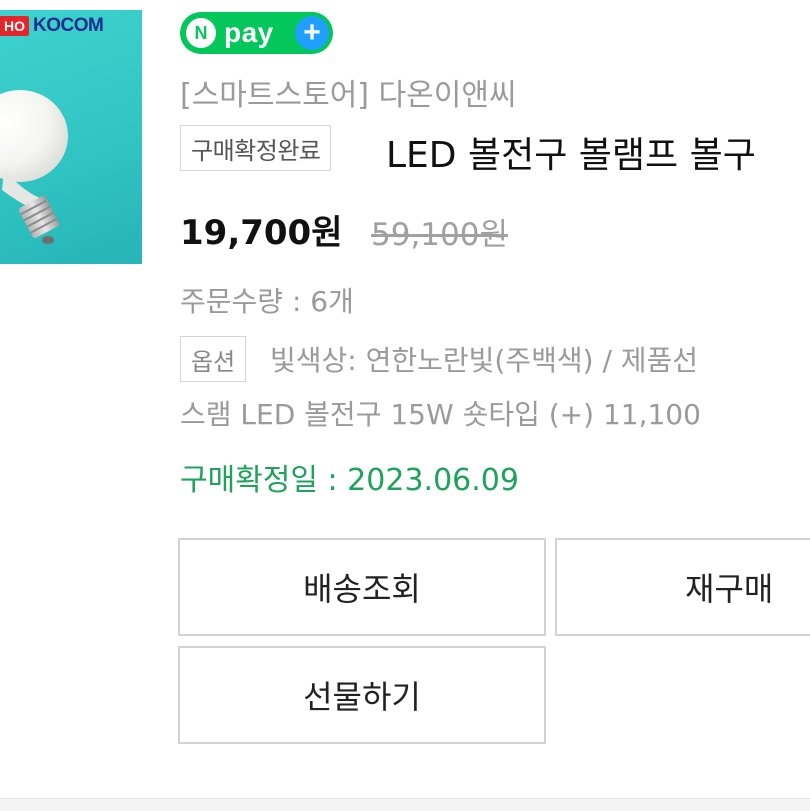  I want to click on sale-price: 19,700원, so click(261, 233).